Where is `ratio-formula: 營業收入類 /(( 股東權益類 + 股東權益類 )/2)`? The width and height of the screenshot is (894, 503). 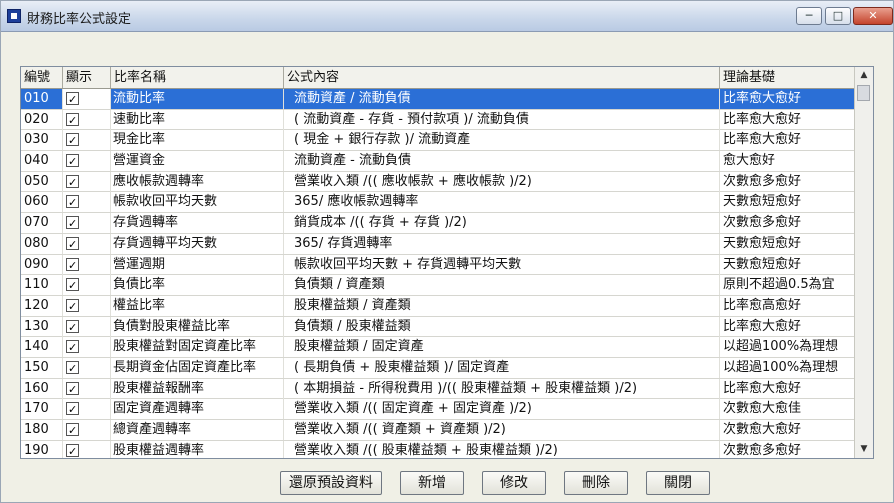
ratio-formula: 營業收入類 /(( 股東權益類 + 股東權益類 )/2) is located at coordinates (502, 449).